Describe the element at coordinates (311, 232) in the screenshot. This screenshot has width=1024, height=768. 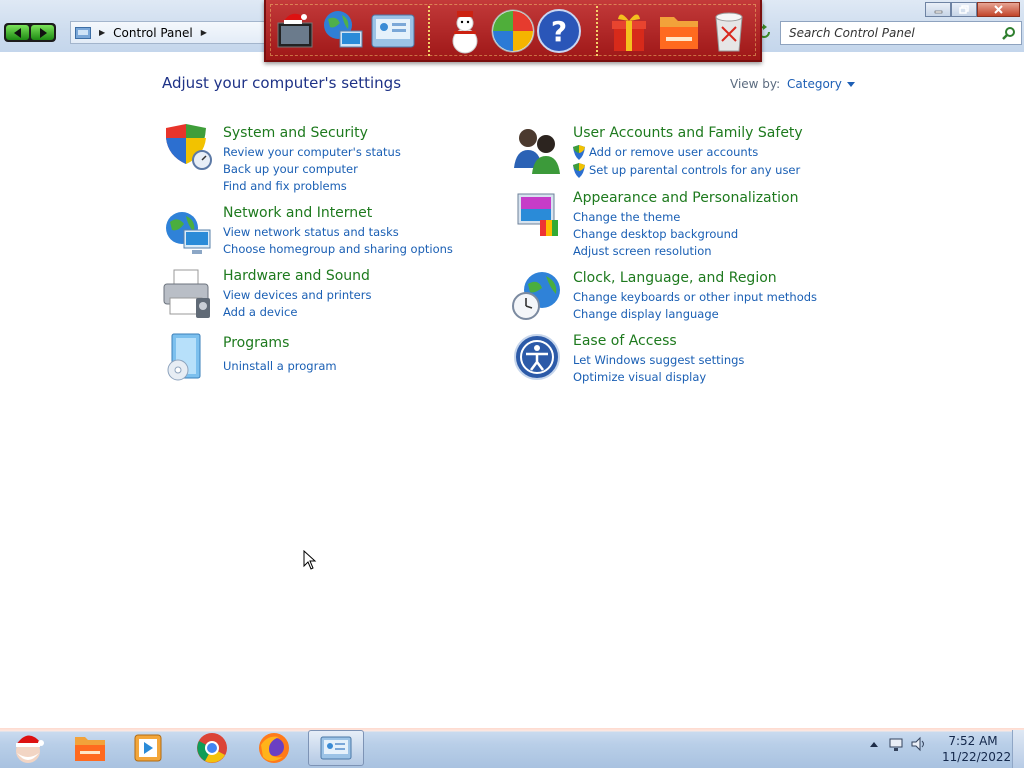
I see `link-network-status: View network status and tasks` at that location.